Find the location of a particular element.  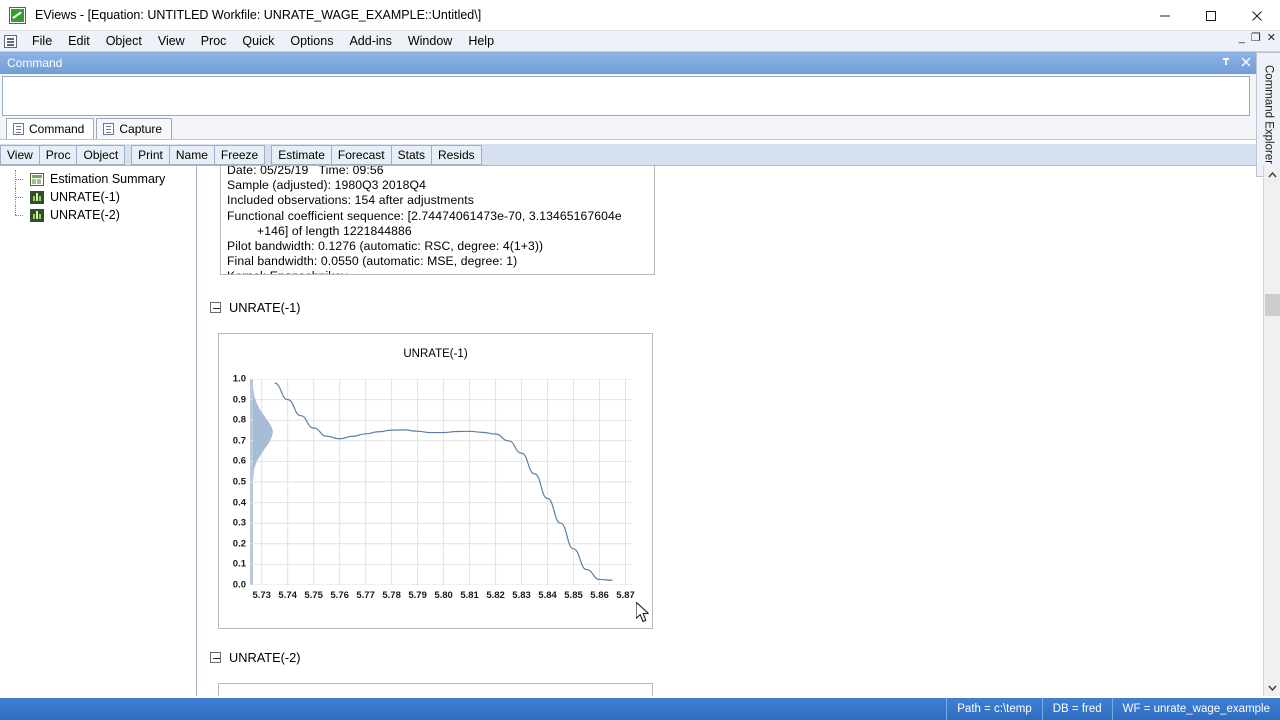

mdi-close-icon: ✕ is located at coordinates (1271, 38).